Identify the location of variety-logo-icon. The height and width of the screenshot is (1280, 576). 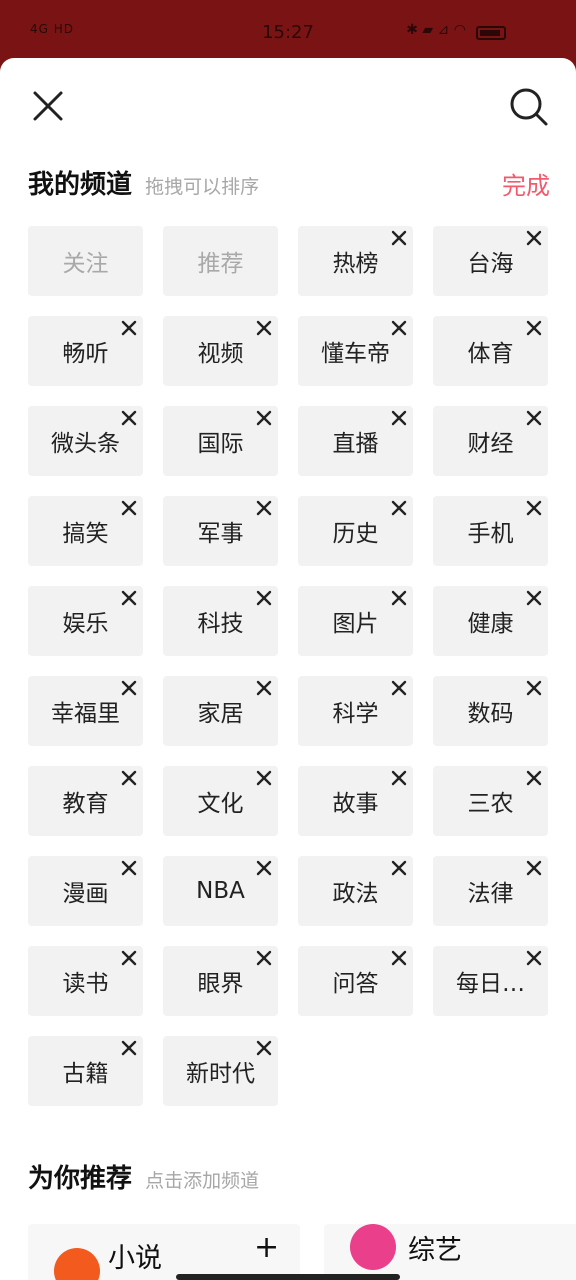
(373, 1247).